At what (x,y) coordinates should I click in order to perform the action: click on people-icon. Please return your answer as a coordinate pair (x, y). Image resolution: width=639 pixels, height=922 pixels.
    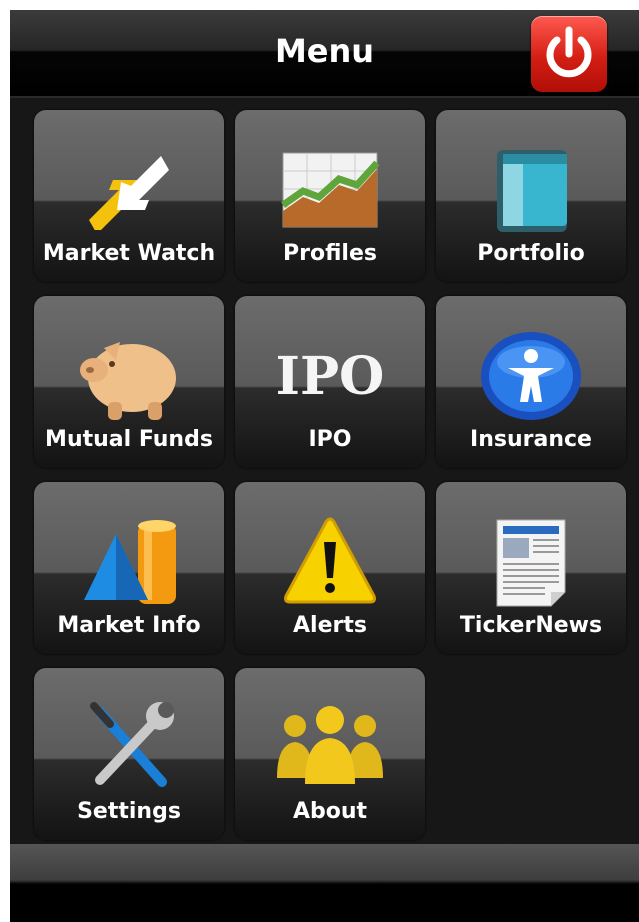
    Looking at the image, I should click on (330, 745).